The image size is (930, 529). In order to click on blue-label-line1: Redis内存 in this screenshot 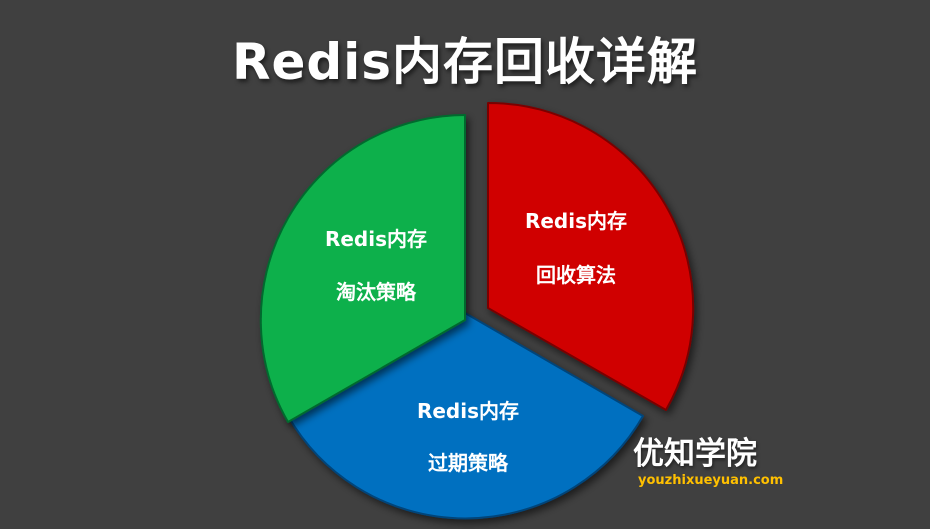, I will do `click(468, 411)`.